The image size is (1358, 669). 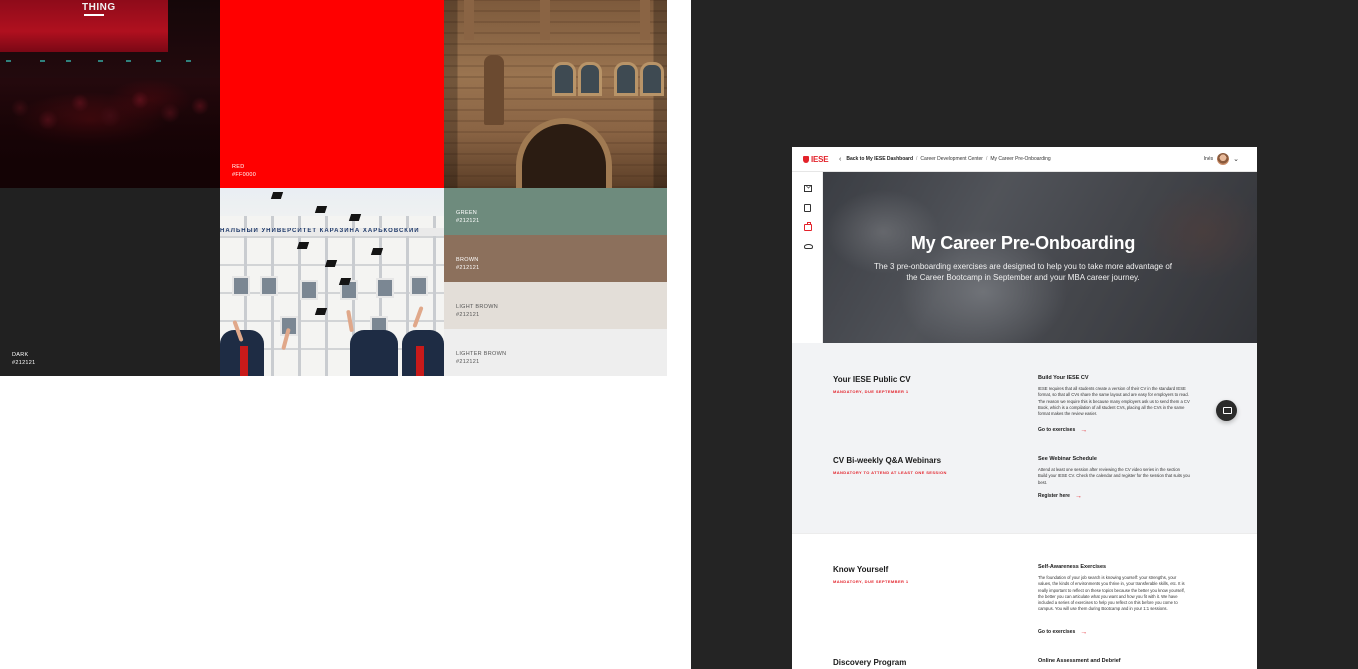 What do you see at coordinates (1063, 378) in the screenshot?
I see `item-heading: Build Your IESE CV` at bounding box center [1063, 378].